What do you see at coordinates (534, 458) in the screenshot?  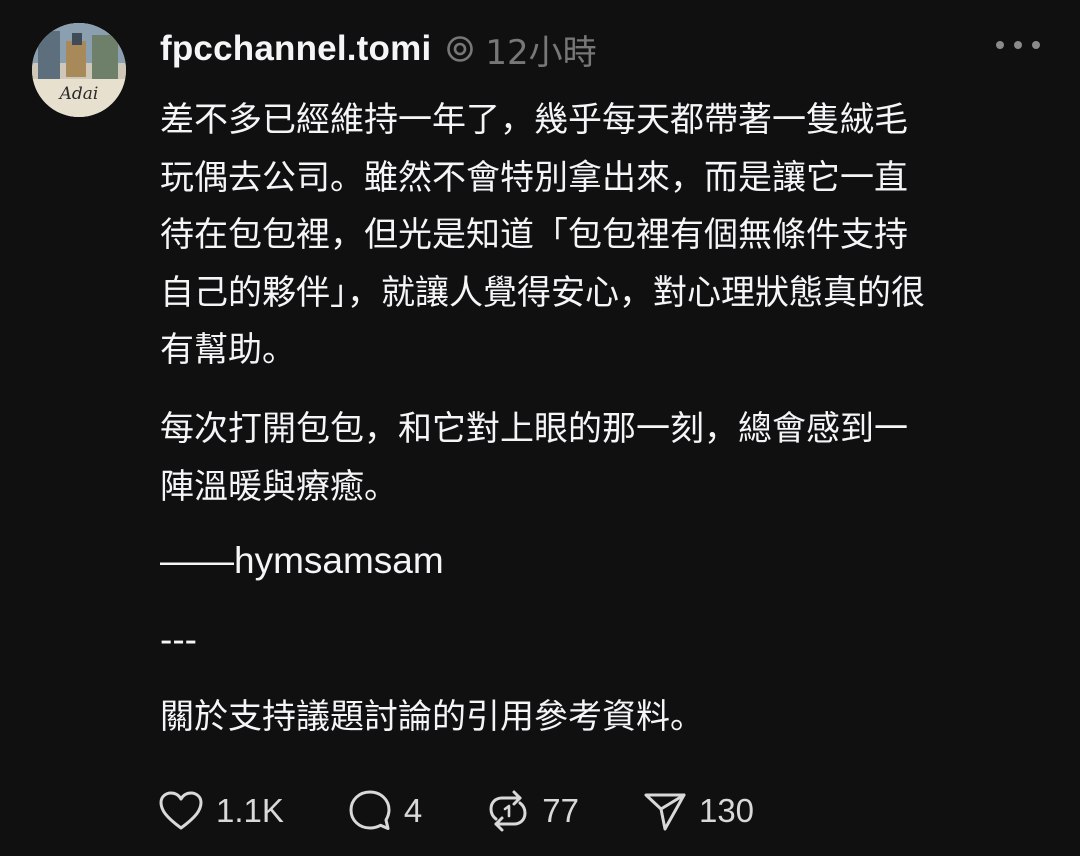 I see `post-paragraph: 每次打開包包，和它對上眼的那一刻，總會感到一 陣溫暖與療癒。` at bounding box center [534, 458].